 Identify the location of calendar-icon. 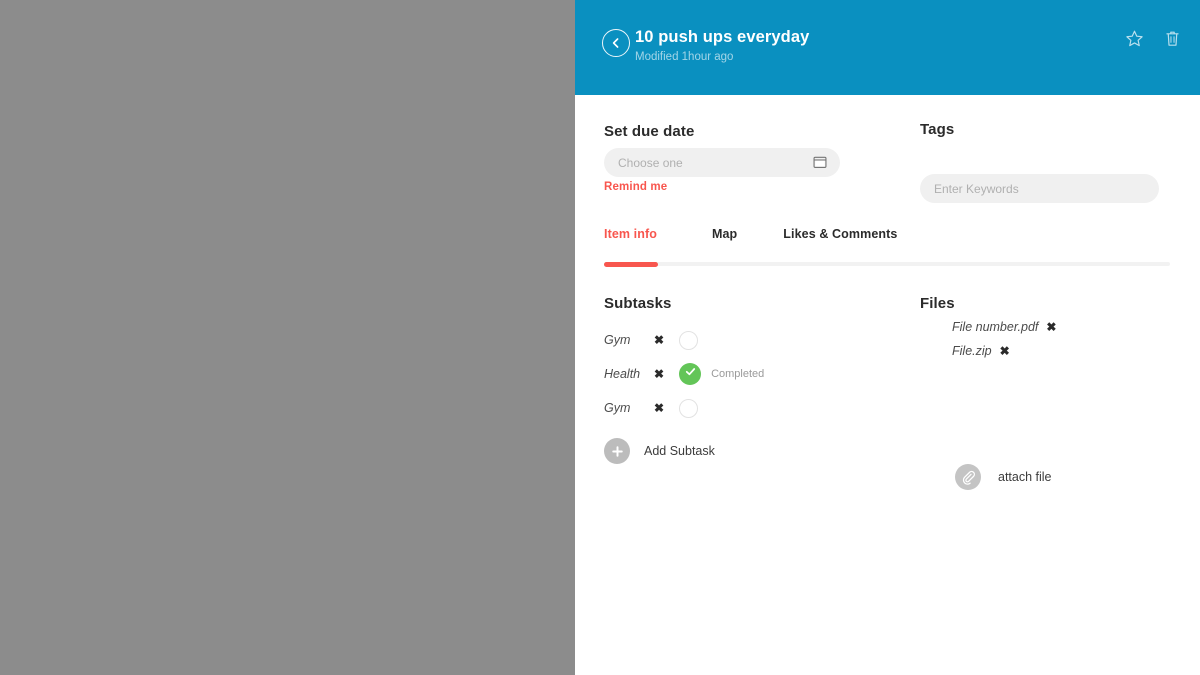
(820, 162).